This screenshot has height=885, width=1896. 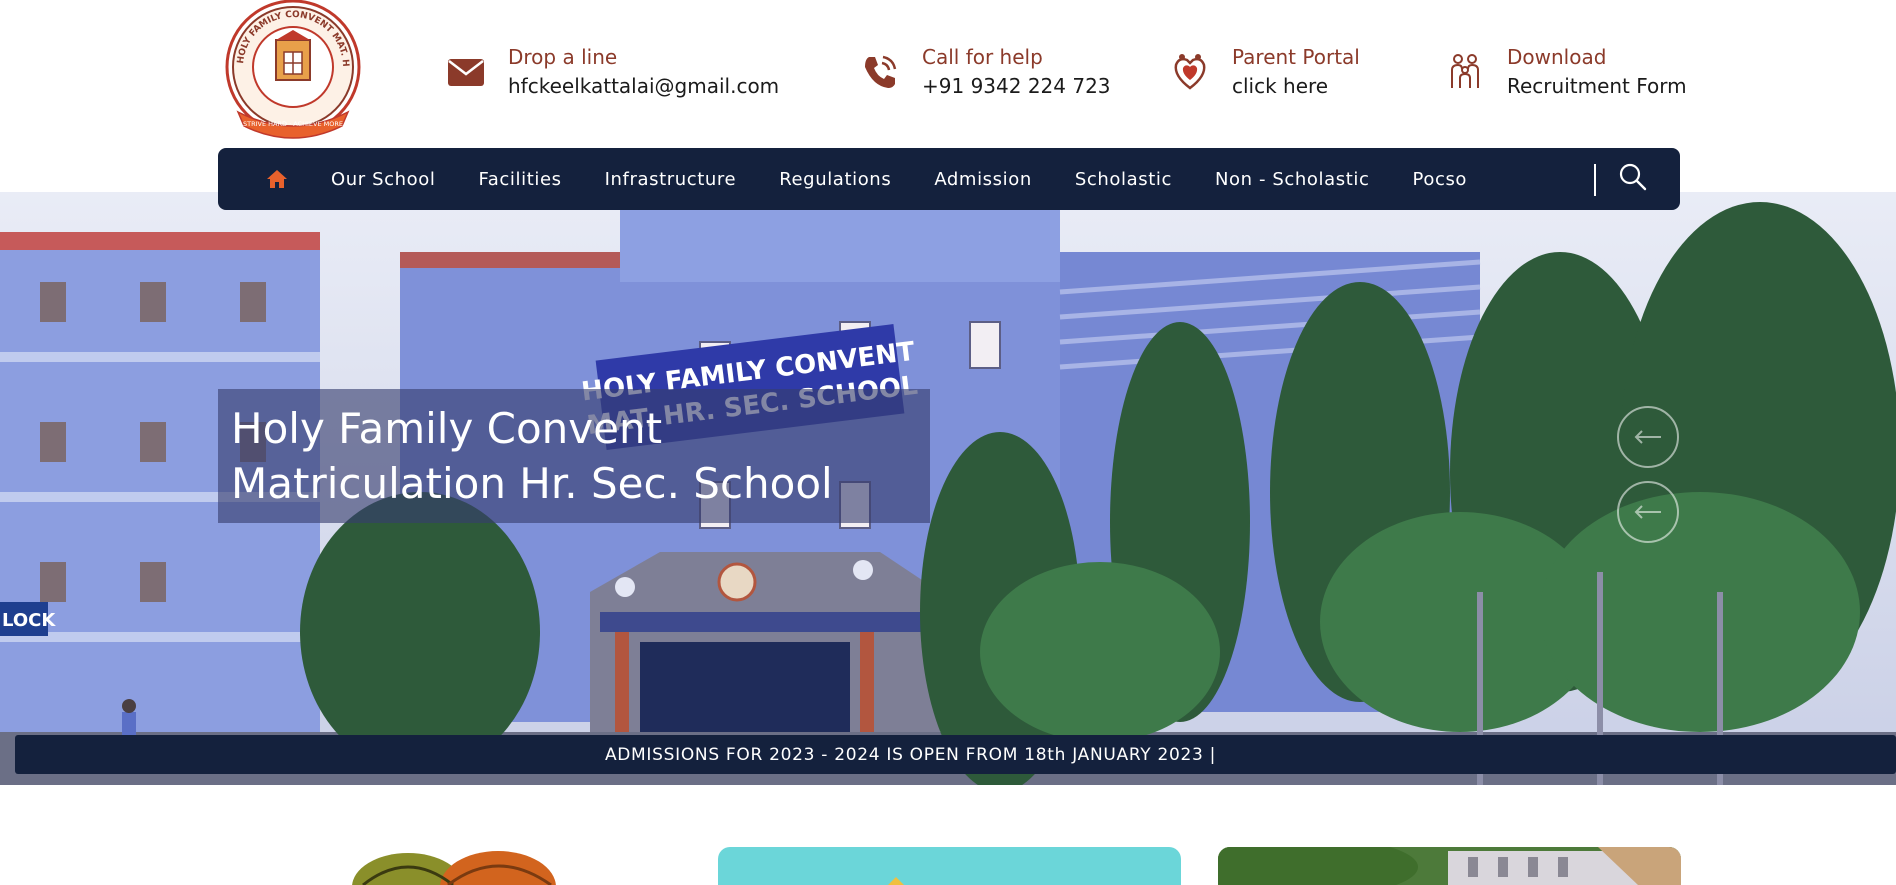 I want to click on phone-icon, so click(x=880, y=72).